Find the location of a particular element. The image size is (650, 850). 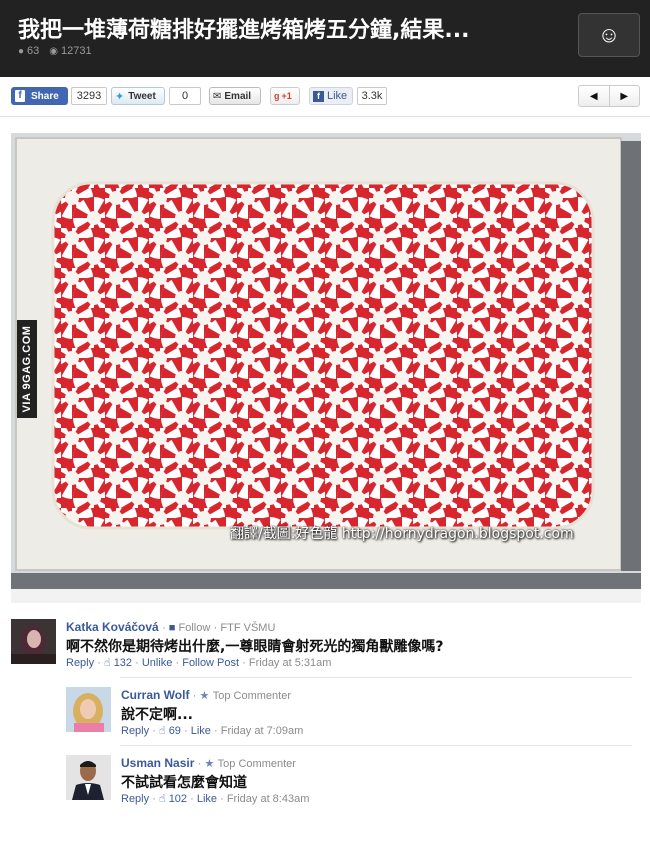

google-plus-button: g +1 is located at coordinates (285, 96).